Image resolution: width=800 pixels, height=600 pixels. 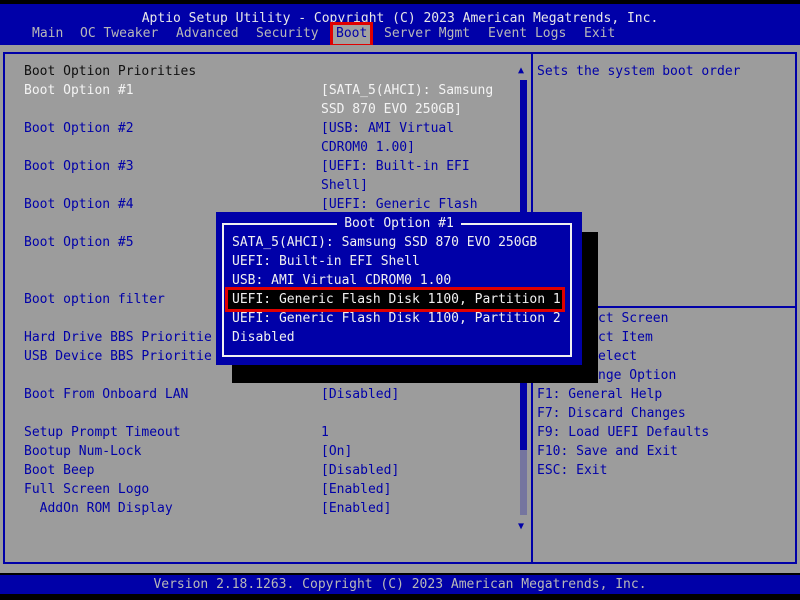 What do you see at coordinates (572, 470) in the screenshot?
I see `help-key: ESC: Exit` at bounding box center [572, 470].